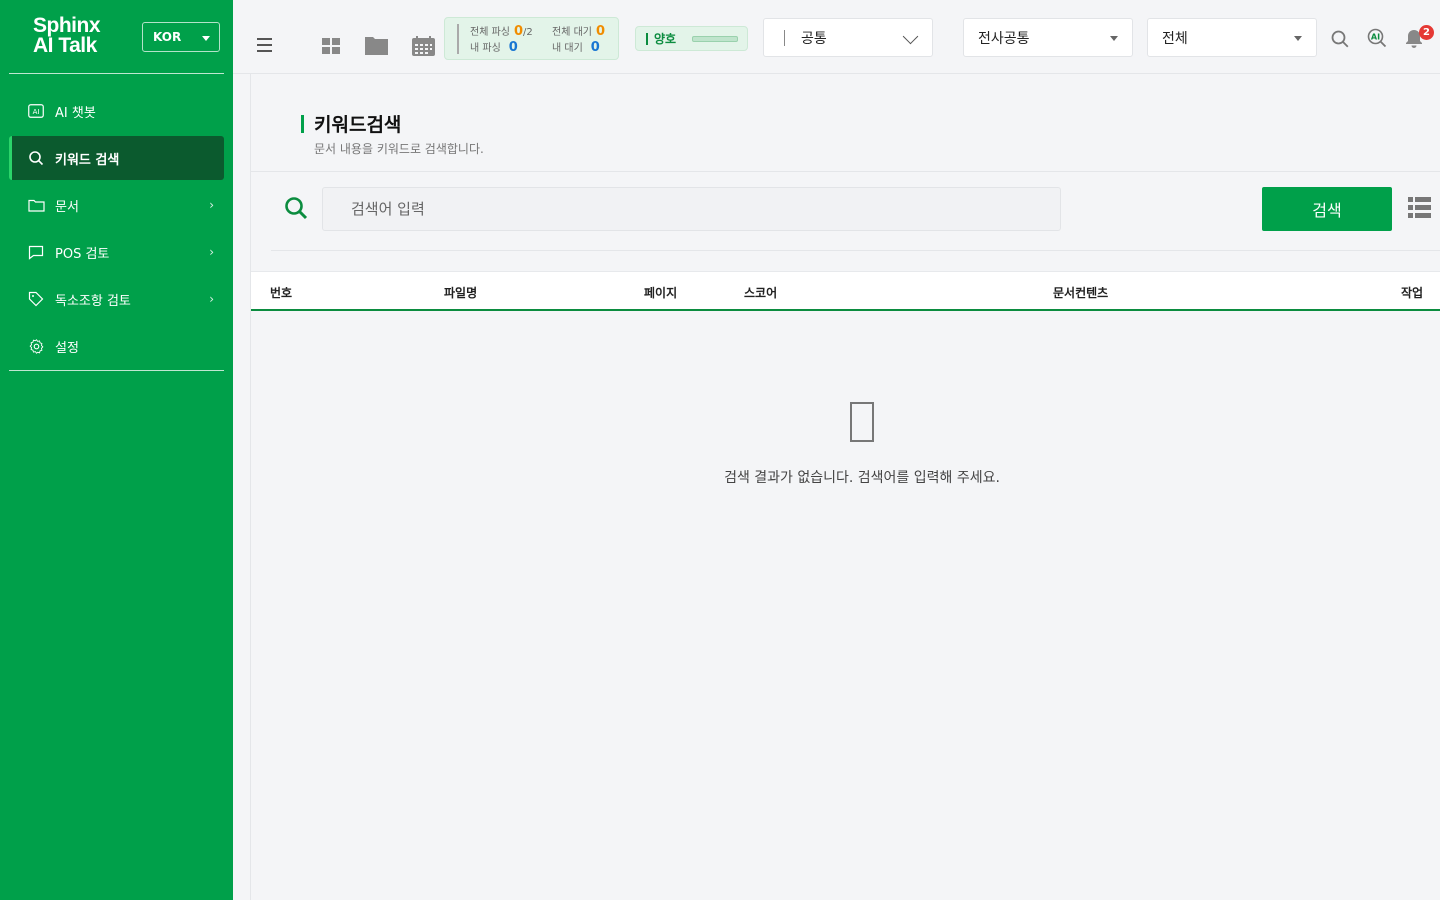 The image size is (1440, 900). I want to click on page-title: 키워드검색, so click(351, 123).